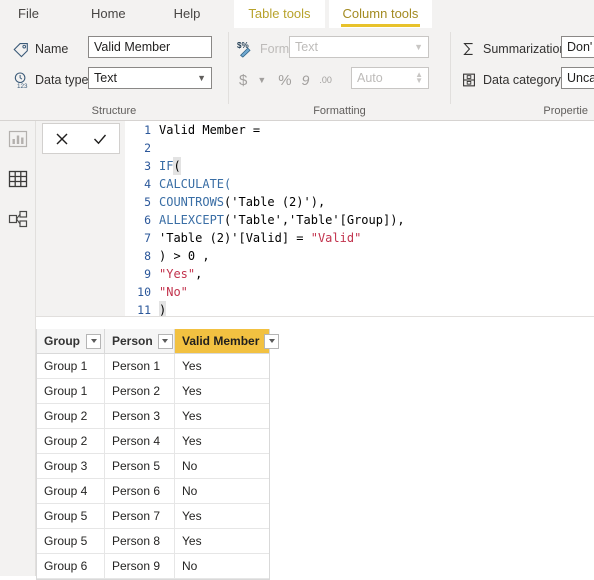 This screenshot has width=594, height=580. Describe the element at coordinates (261, 80) in the screenshot. I see `currency-chevron-icon: ▼` at that location.